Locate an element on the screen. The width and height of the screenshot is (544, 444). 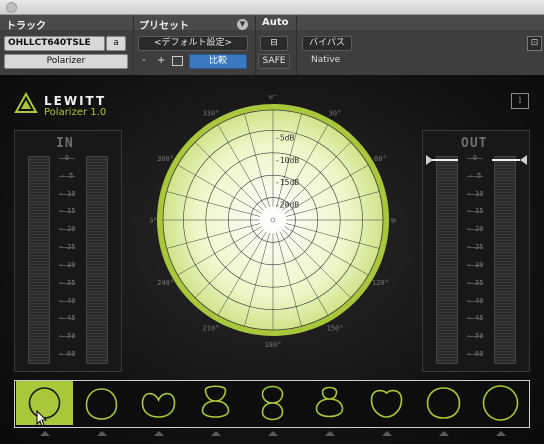
polar-db-label: -5dB is located at coordinates (284, 137).